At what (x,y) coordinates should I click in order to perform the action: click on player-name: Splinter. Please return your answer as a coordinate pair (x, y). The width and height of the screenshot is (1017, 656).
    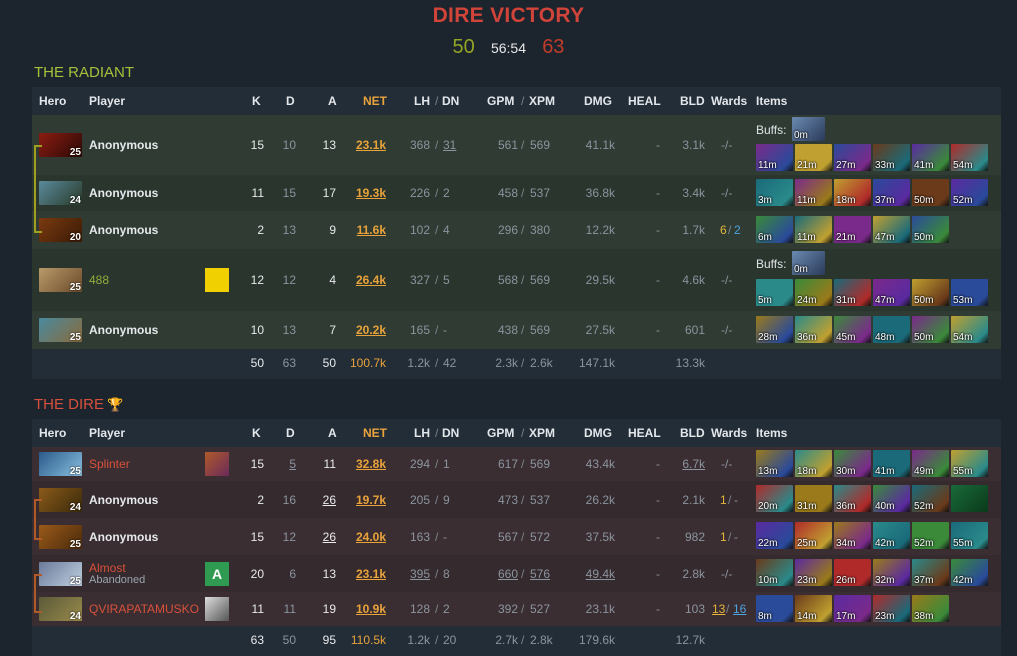
    Looking at the image, I should click on (109, 464).